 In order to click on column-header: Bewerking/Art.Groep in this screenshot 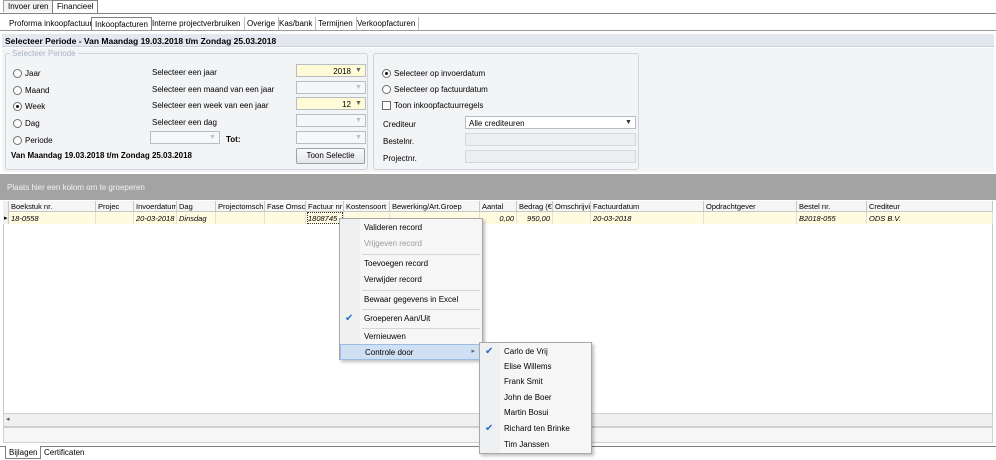, I will do `click(435, 206)`.